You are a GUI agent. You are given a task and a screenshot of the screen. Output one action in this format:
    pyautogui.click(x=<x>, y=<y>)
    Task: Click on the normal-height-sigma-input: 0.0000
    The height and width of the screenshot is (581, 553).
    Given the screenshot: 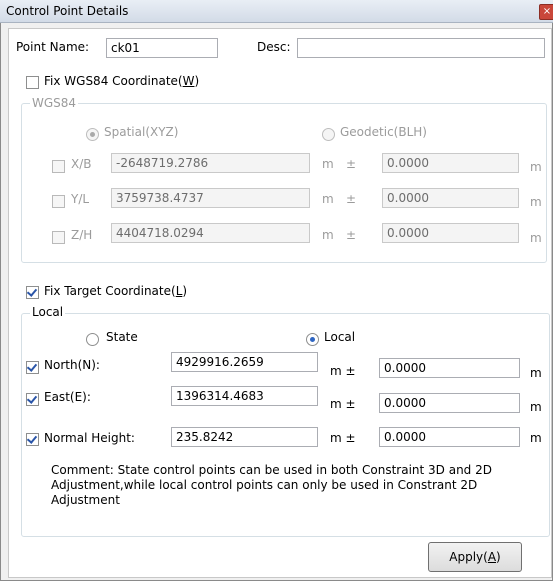 What is the action you would take?
    pyautogui.click(x=449, y=437)
    